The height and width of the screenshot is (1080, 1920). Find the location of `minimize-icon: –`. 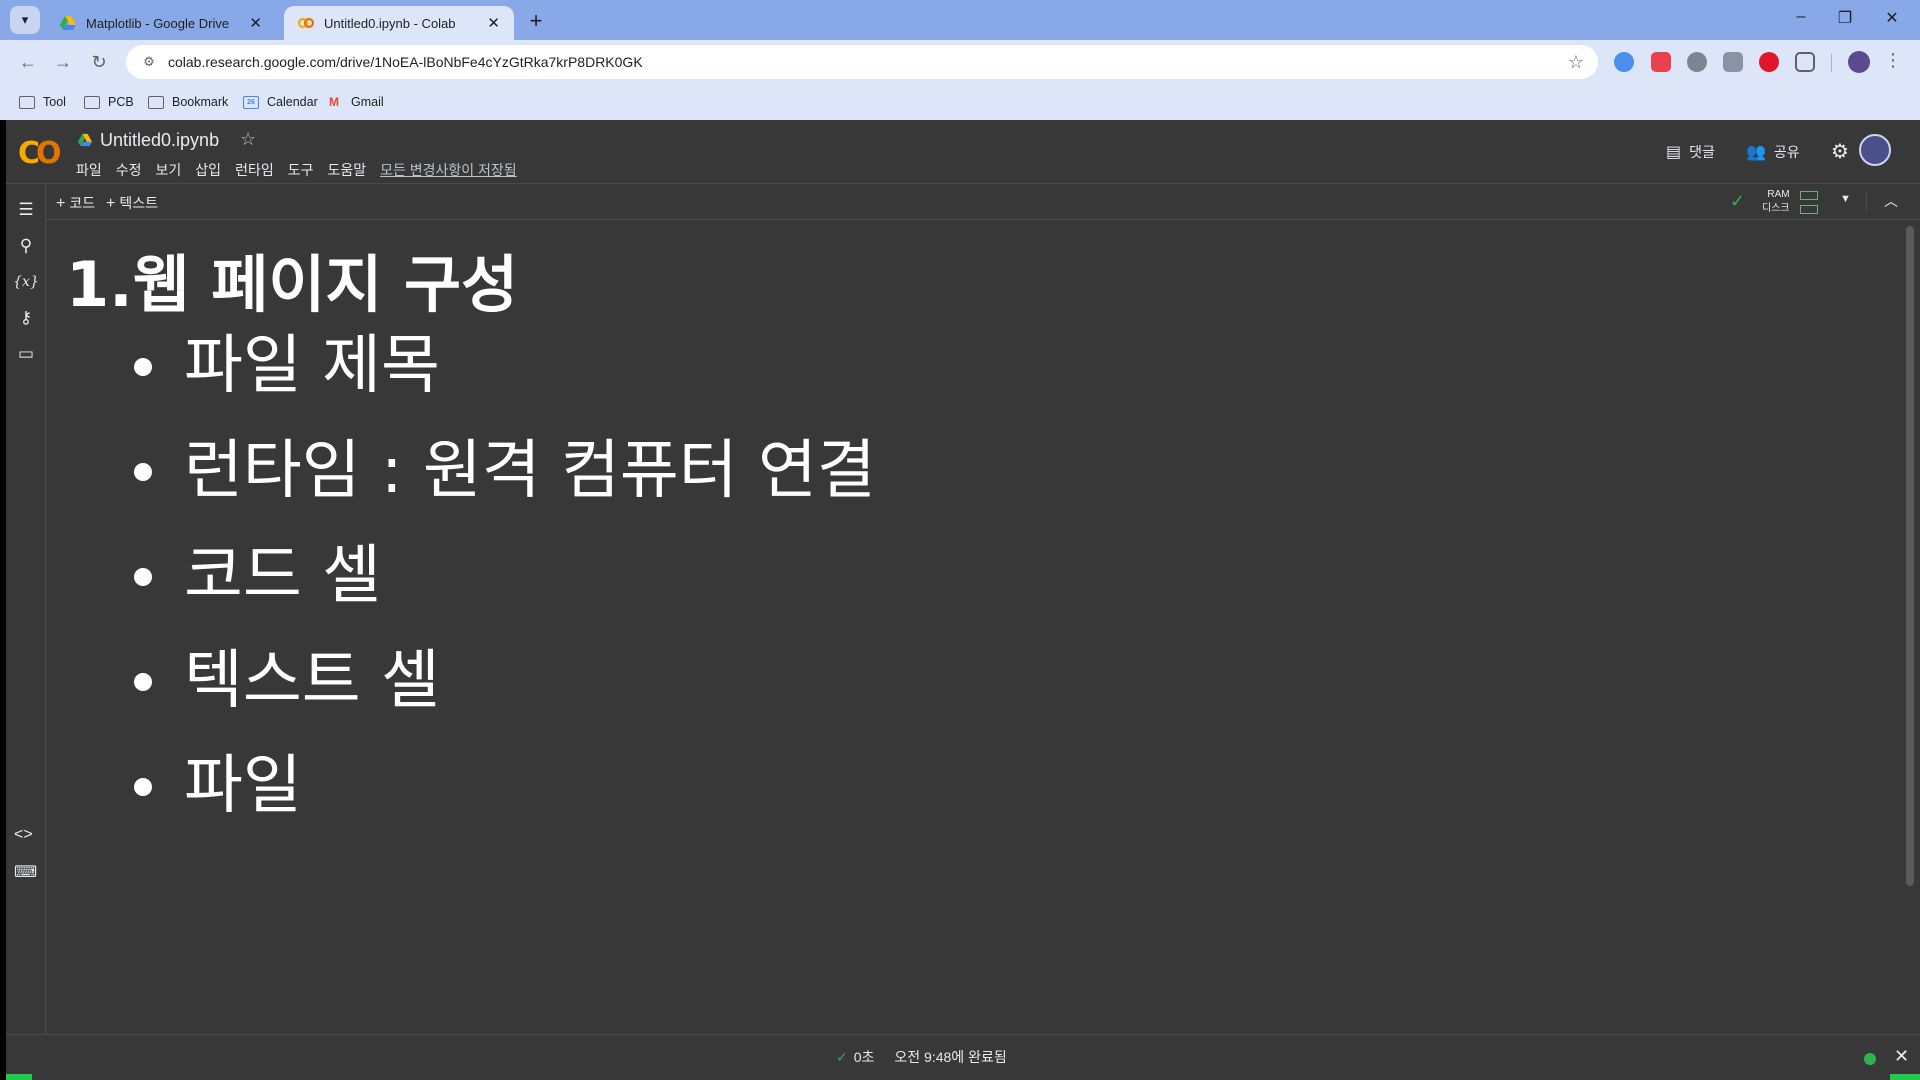

minimize-icon: – is located at coordinates (1801, 17).